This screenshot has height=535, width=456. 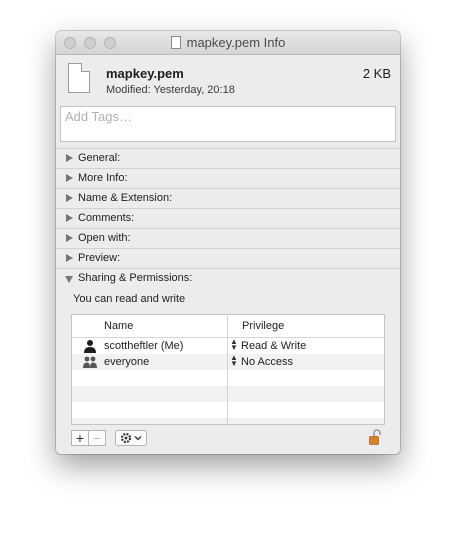 What do you see at coordinates (228, 238) in the screenshot?
I see `section-open-with: Open with:` at bounding box center [228, 238].